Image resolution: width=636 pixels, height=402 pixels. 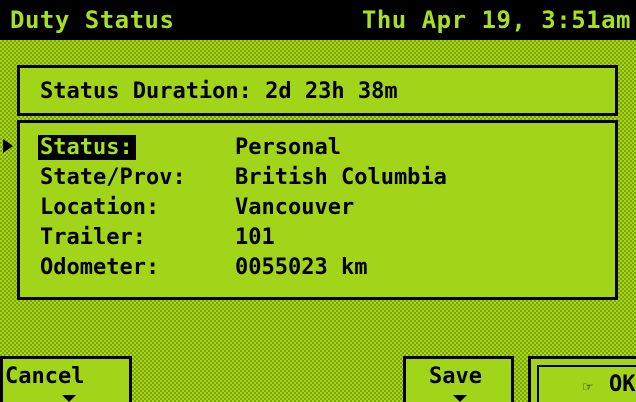 What do you see at coordinates (93, 237) in the screenshot?
I see `field-key-trailer: Trailer:` at bounding box center [93, 237].